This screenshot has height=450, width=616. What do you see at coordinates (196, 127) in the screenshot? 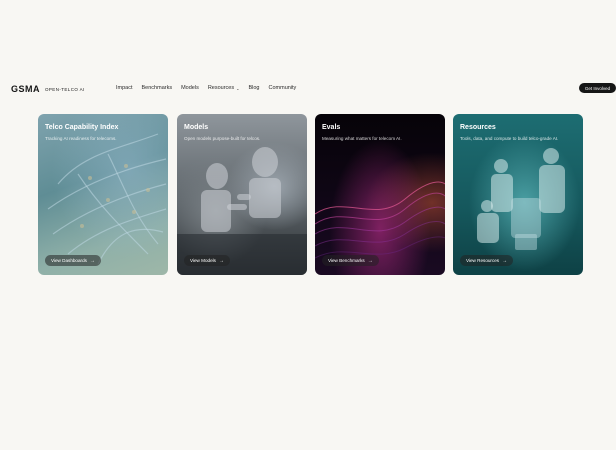
I see `card-title: Models` at bounding box center [196, 127].